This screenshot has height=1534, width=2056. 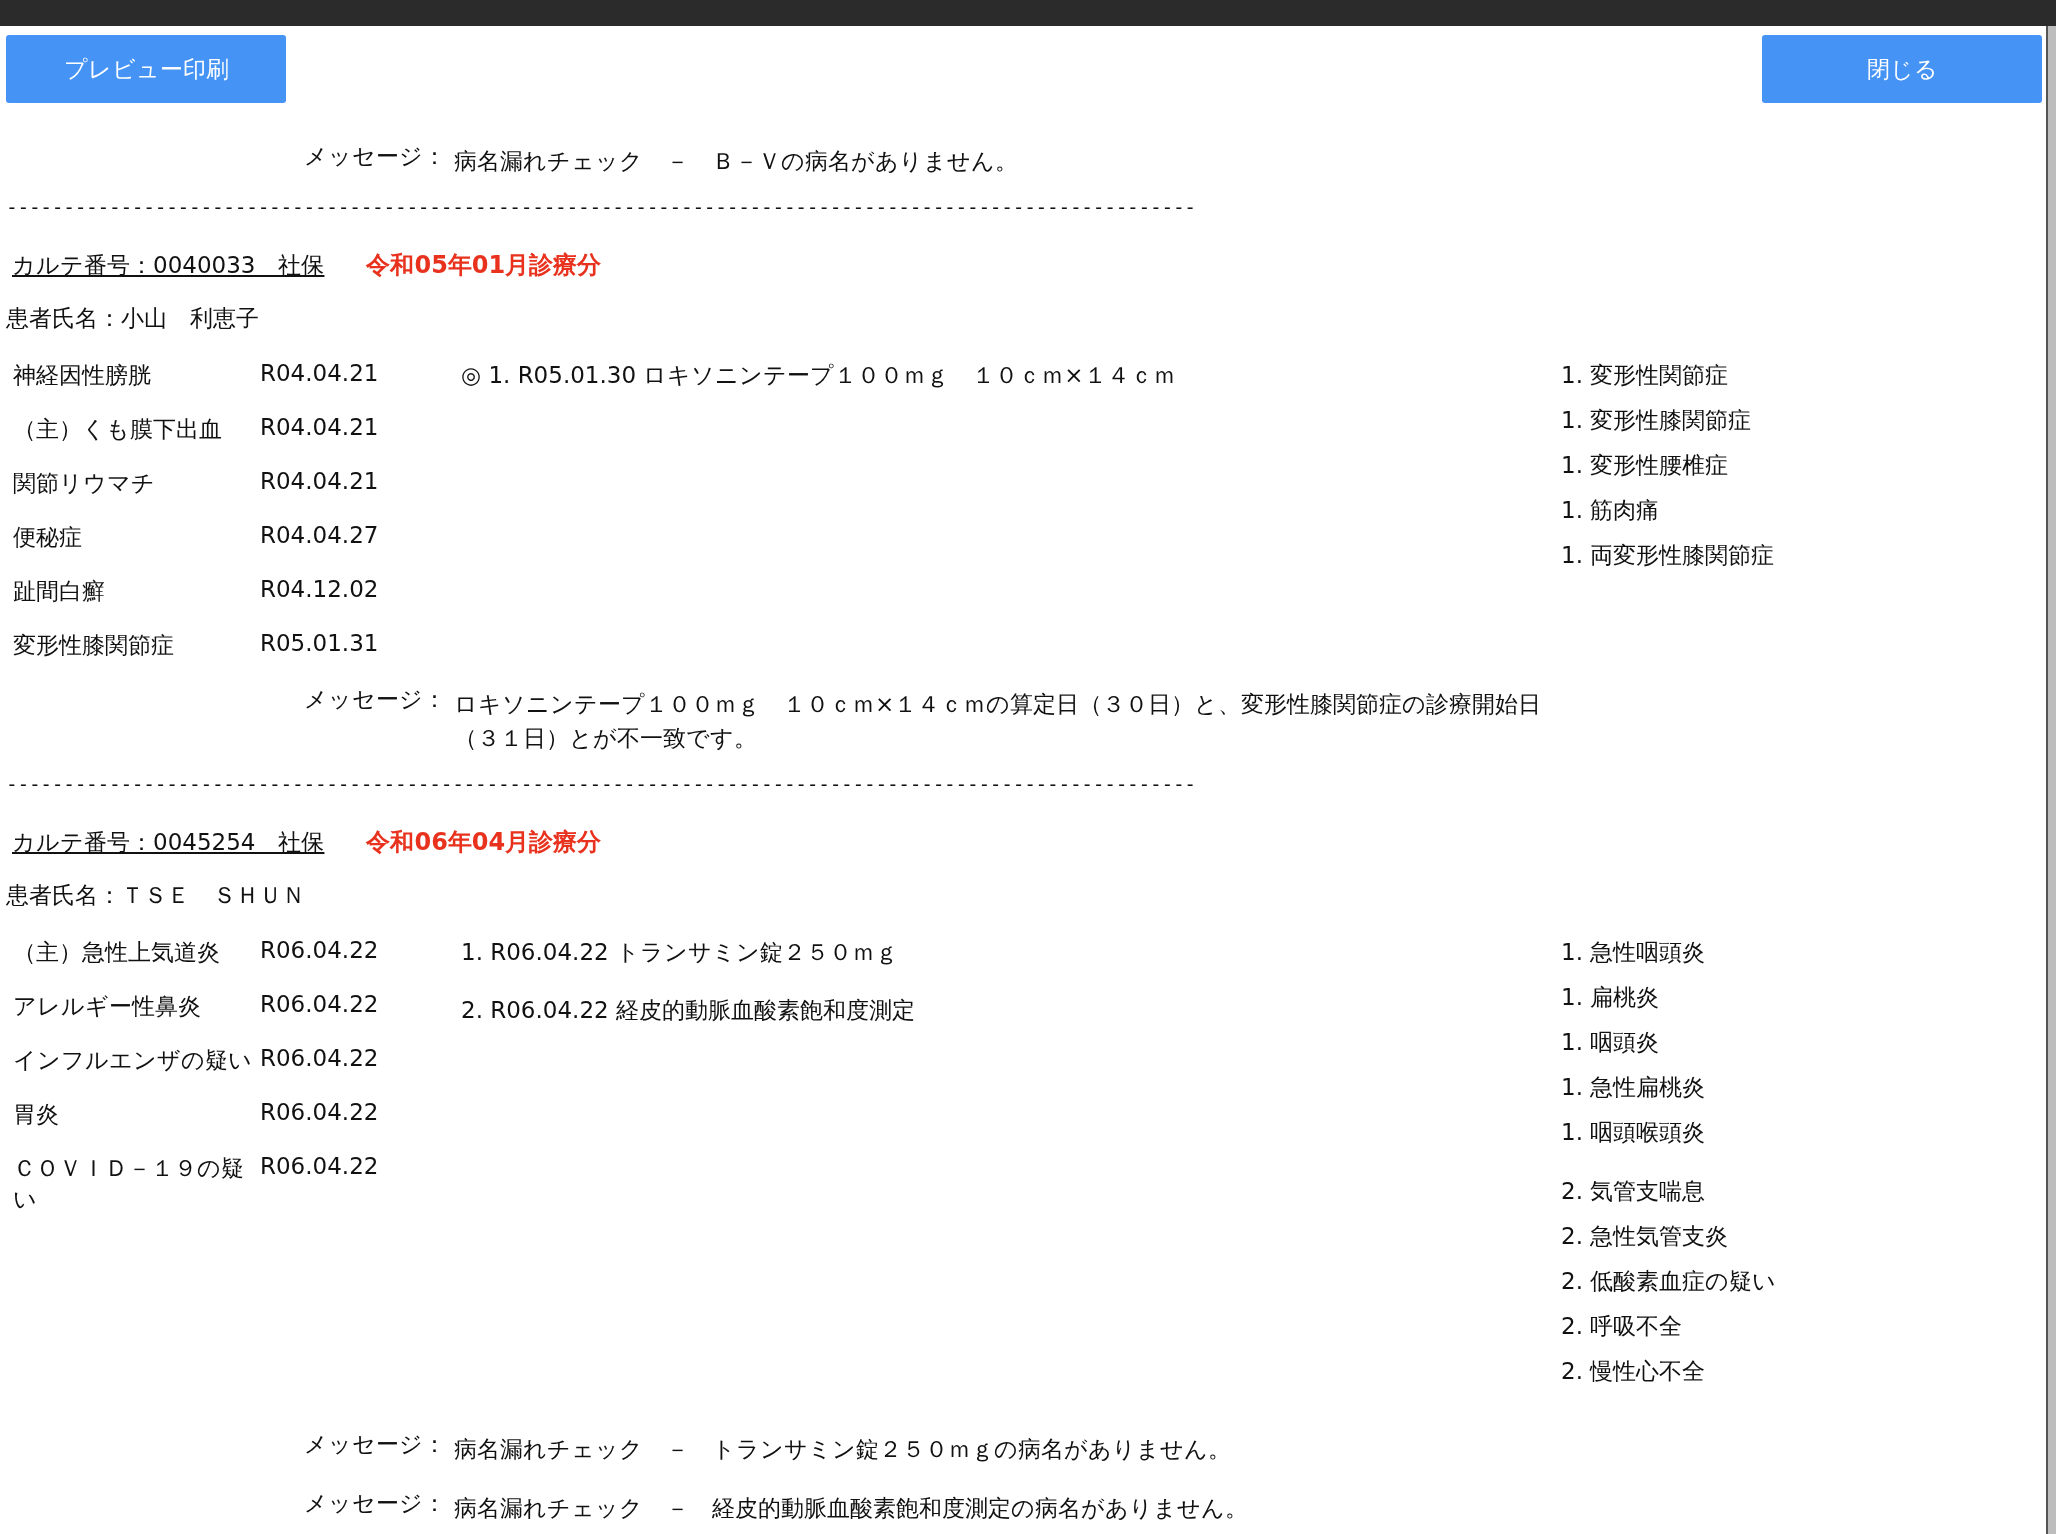 What do you see at coordinates (1902, 69) in the screenshot?
I see `close-button: 閉じる` at bounding box center [1902, 69].